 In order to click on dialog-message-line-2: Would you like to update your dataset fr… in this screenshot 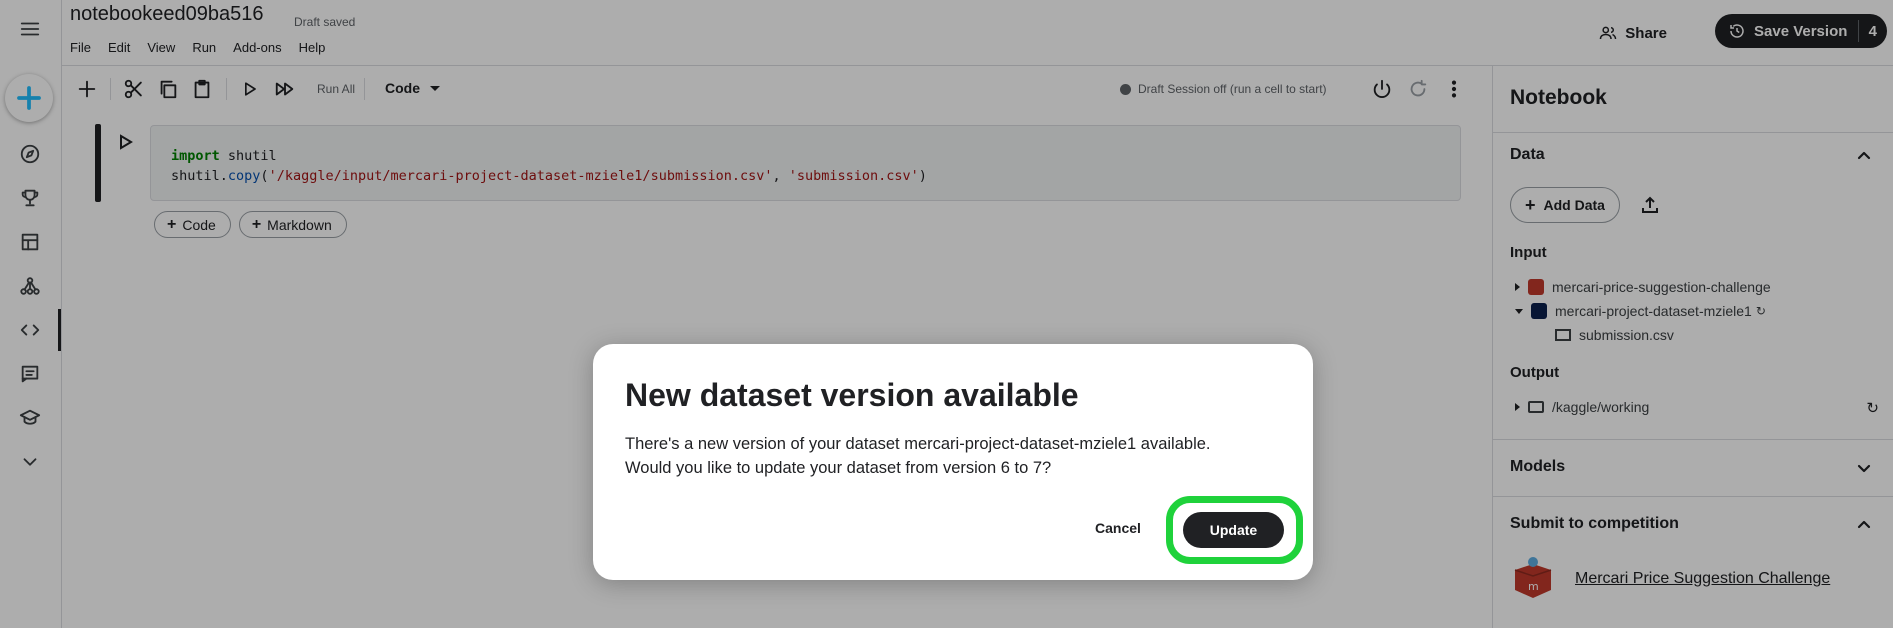, I will do `click(838, 468)`.